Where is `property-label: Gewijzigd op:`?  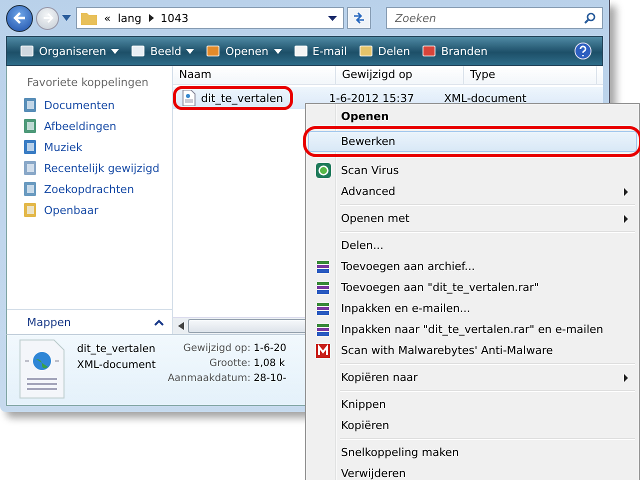
property-label: Gewijzigd op: is located at coordinates (216, 348).